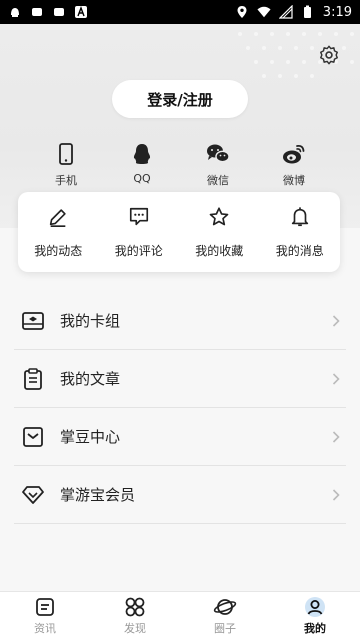 This screenshot has height=639, width=360. I want to click on status-time: 3:19, so click(337, 12).